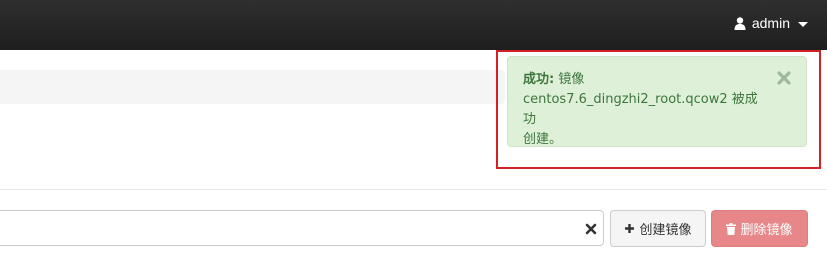 Image resolution: width=827 pixels, height=267 pixels. I want to click on times-icon, so click(591, 229).